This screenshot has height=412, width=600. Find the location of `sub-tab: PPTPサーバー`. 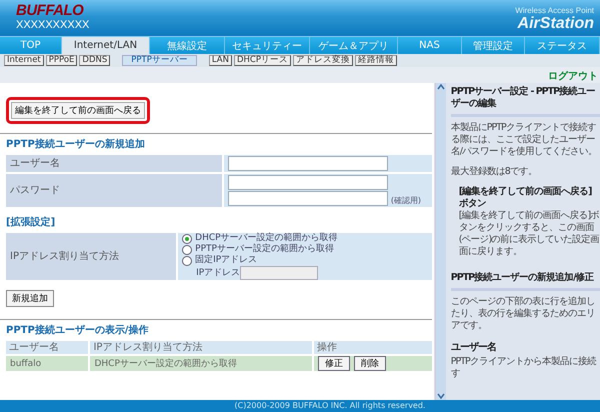

sub-tab: PPTPサーバー is located at coordinates (159, 60).